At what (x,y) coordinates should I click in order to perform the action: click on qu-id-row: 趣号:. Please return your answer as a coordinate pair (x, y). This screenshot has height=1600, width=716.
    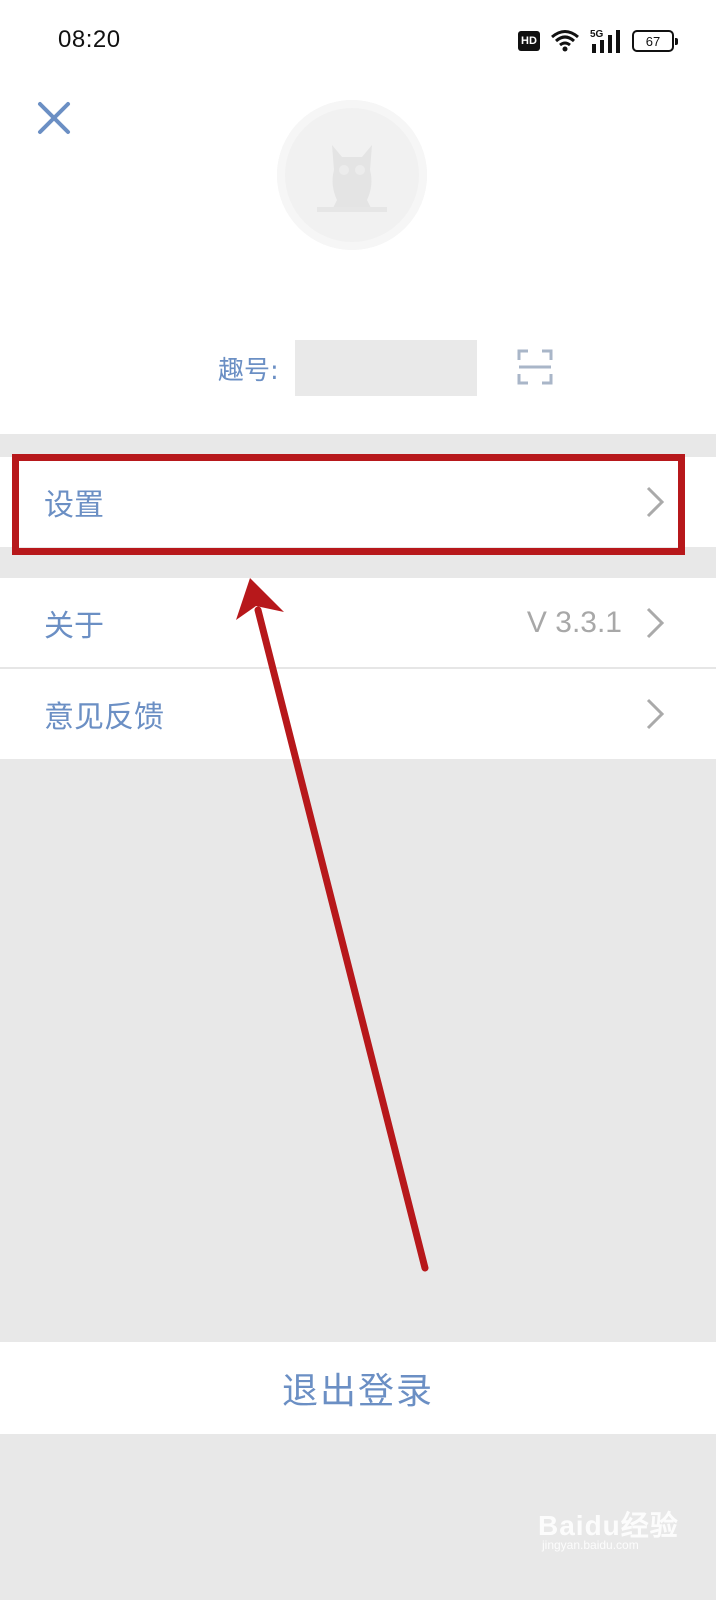
    Looking at the image, I should click on (347, 368).